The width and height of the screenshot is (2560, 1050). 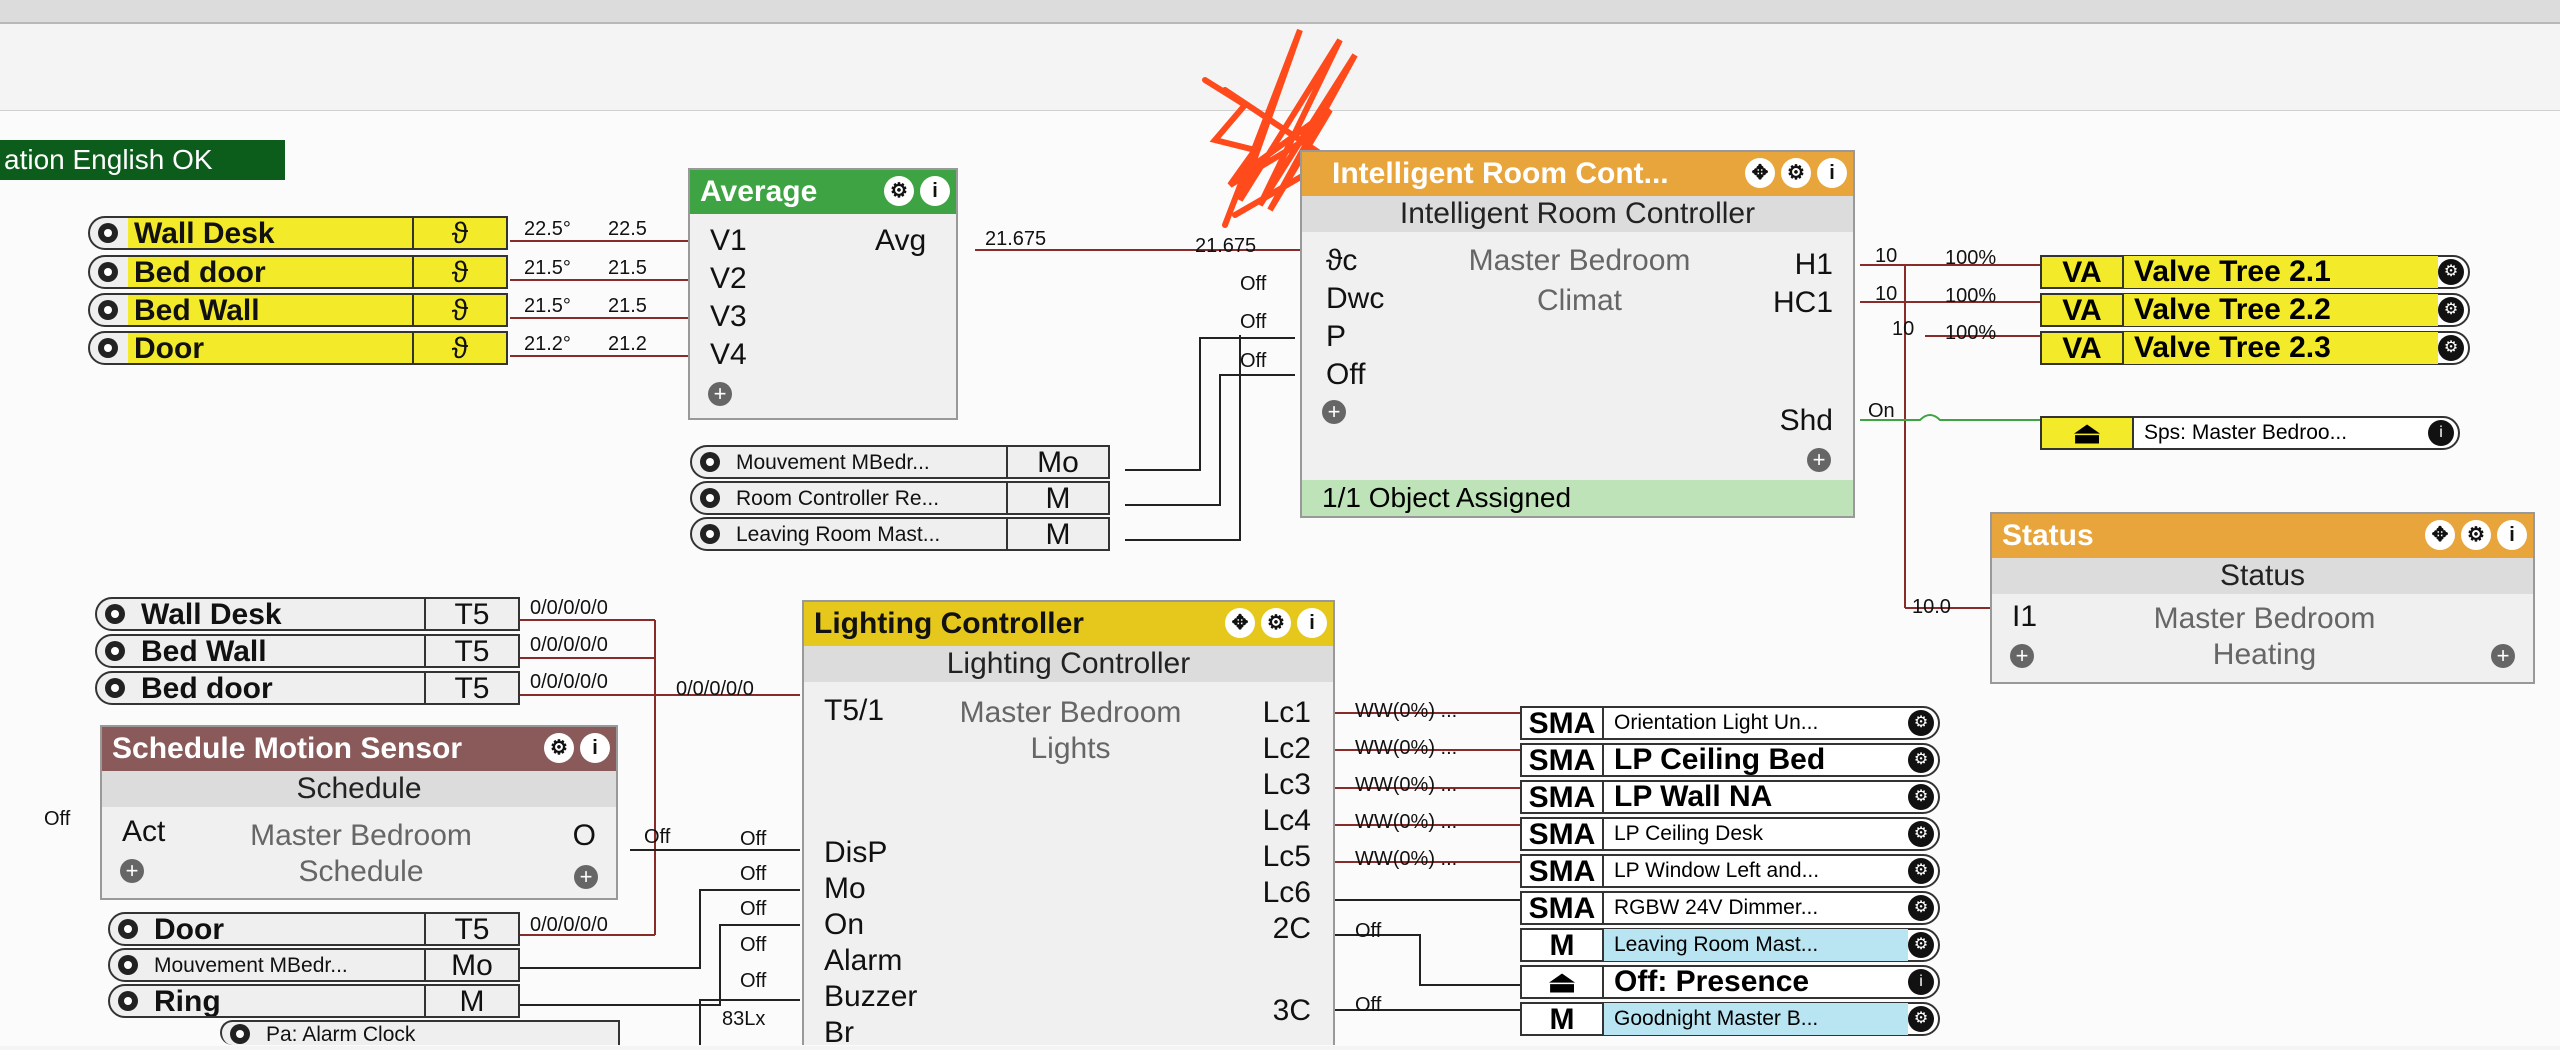 What do you see at coordinates (314, 965) in the screenshot?
I see `input-lower-mouvement: Mouvement MBedr... Mo` at bounding box center [314, 965].